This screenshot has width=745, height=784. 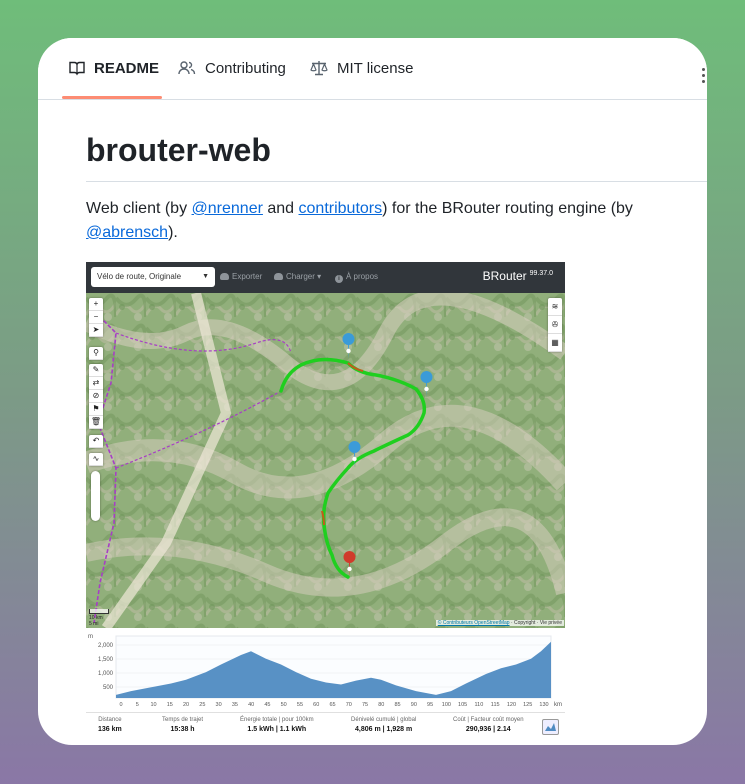 I want to click on profile-select-value: Vélo de route, Originale, so click(x=139, y=276).